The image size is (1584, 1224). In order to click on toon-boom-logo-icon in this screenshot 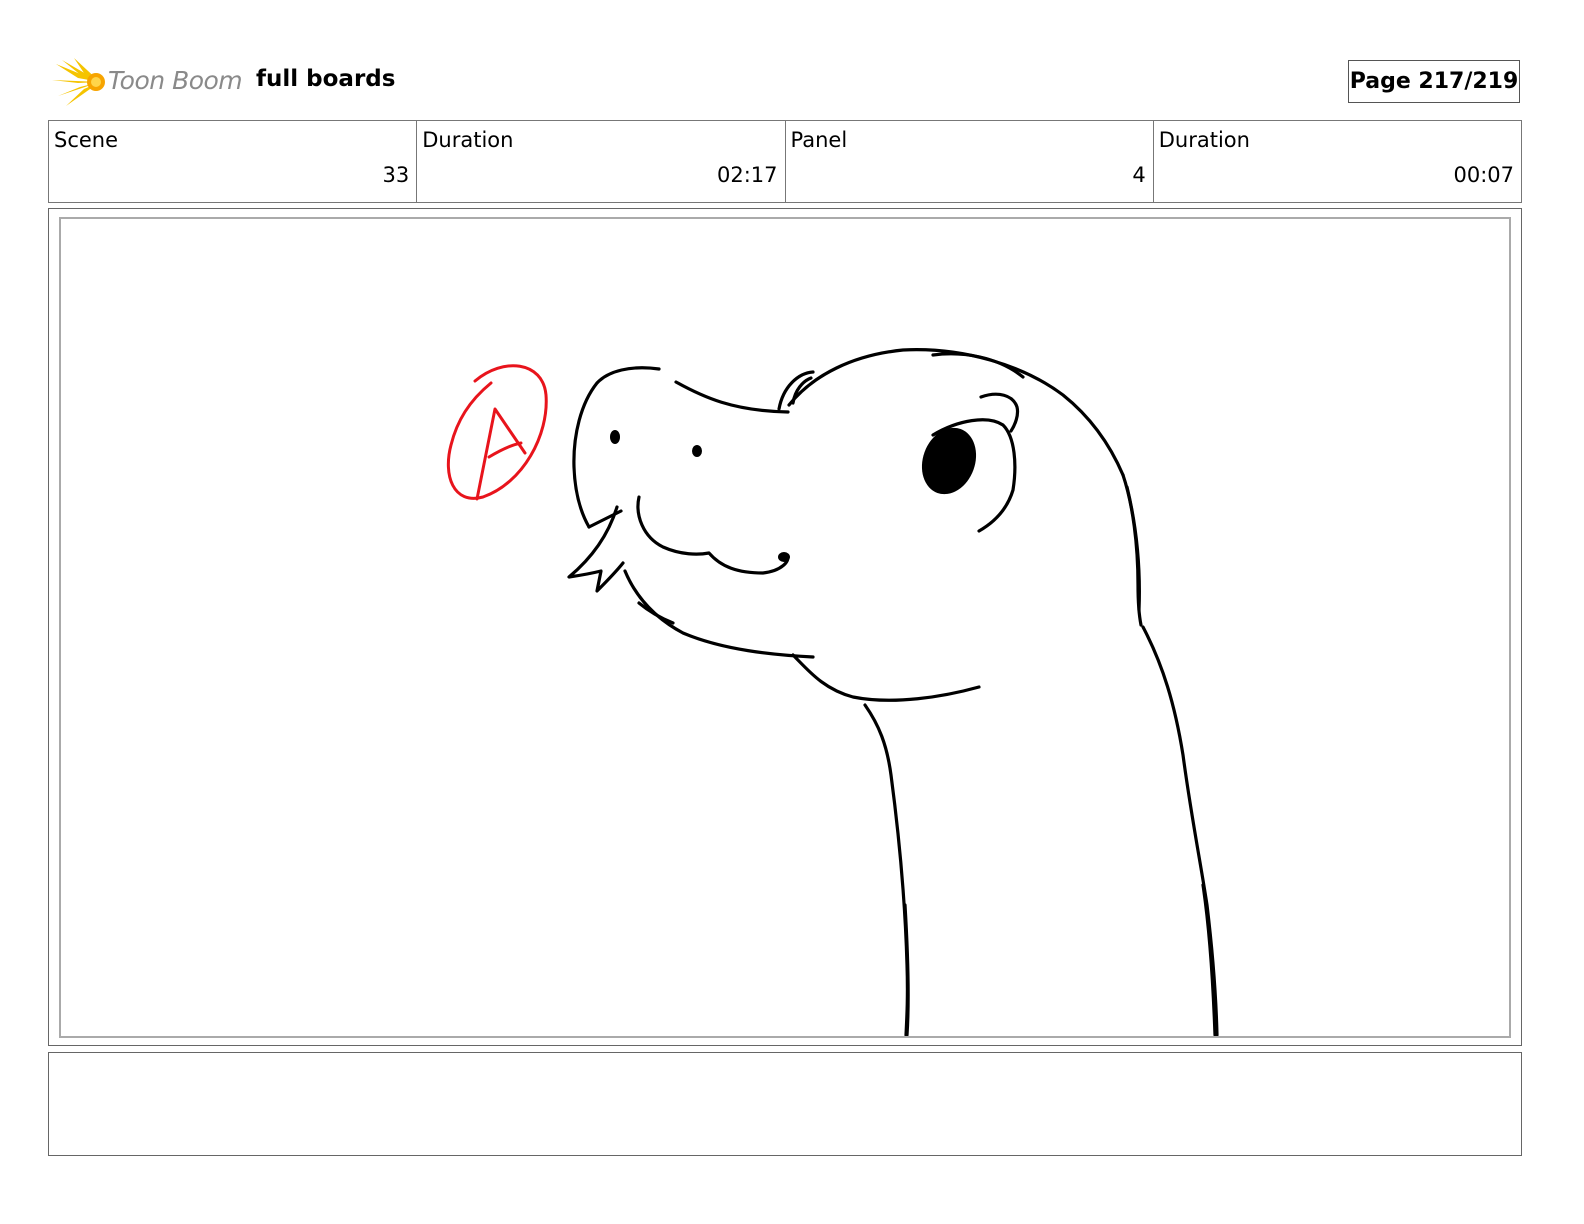, I will do `click(78, 82)`.